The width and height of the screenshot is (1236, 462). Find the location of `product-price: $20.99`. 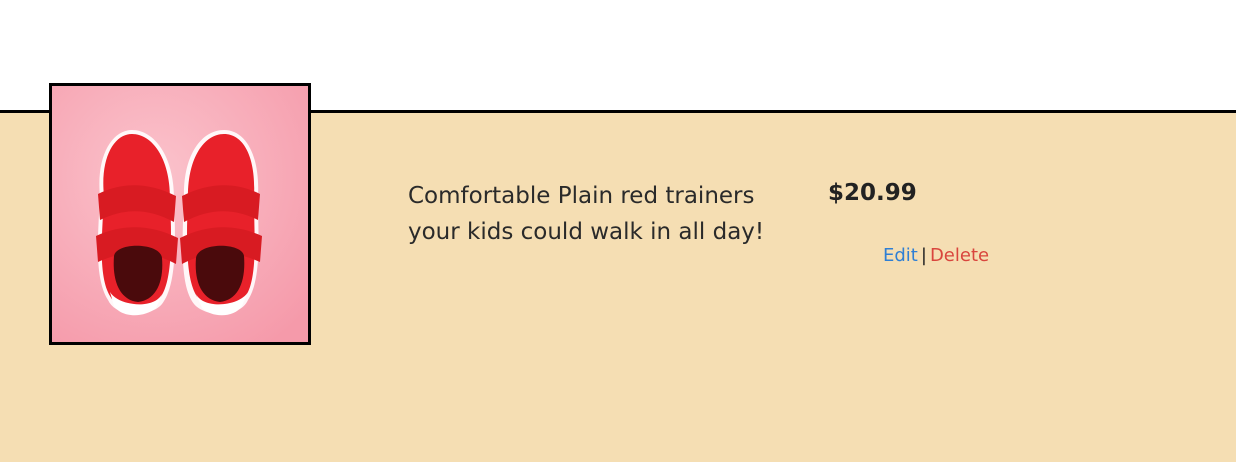

product-price: $20.99 is located at coordinates (872, 193).